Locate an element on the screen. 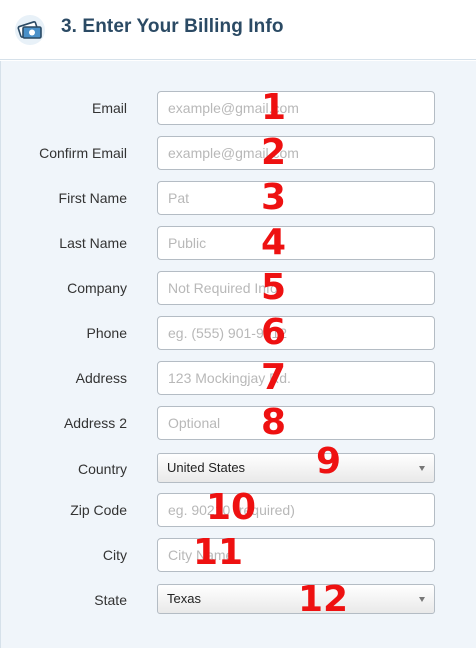  phone-label: Phone is located at coordinates (106, 333).